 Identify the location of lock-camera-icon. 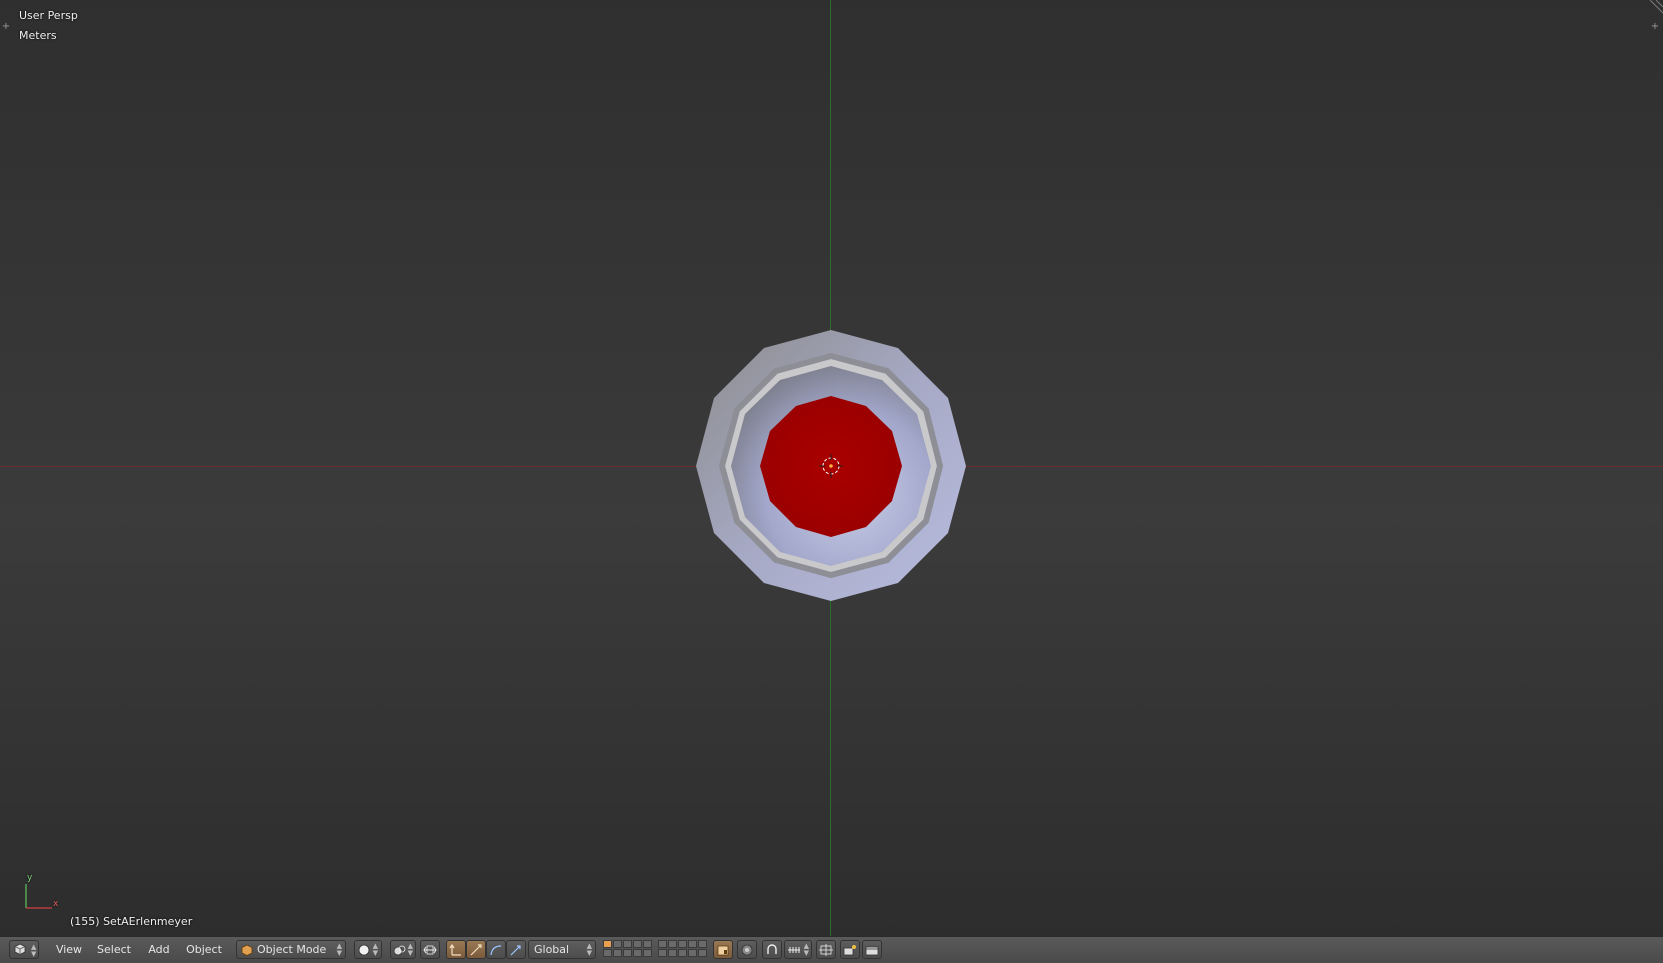
(723, 950).